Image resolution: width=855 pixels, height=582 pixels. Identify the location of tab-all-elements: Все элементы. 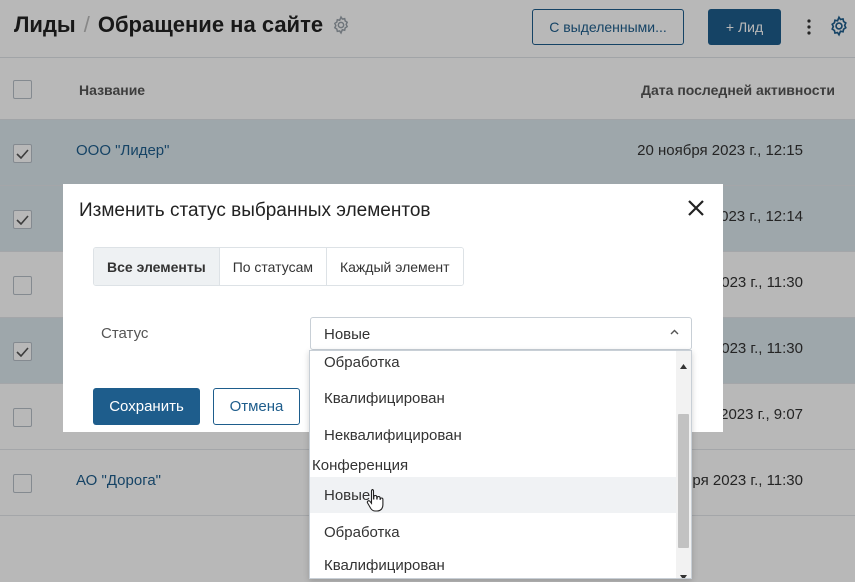
(157, 266).